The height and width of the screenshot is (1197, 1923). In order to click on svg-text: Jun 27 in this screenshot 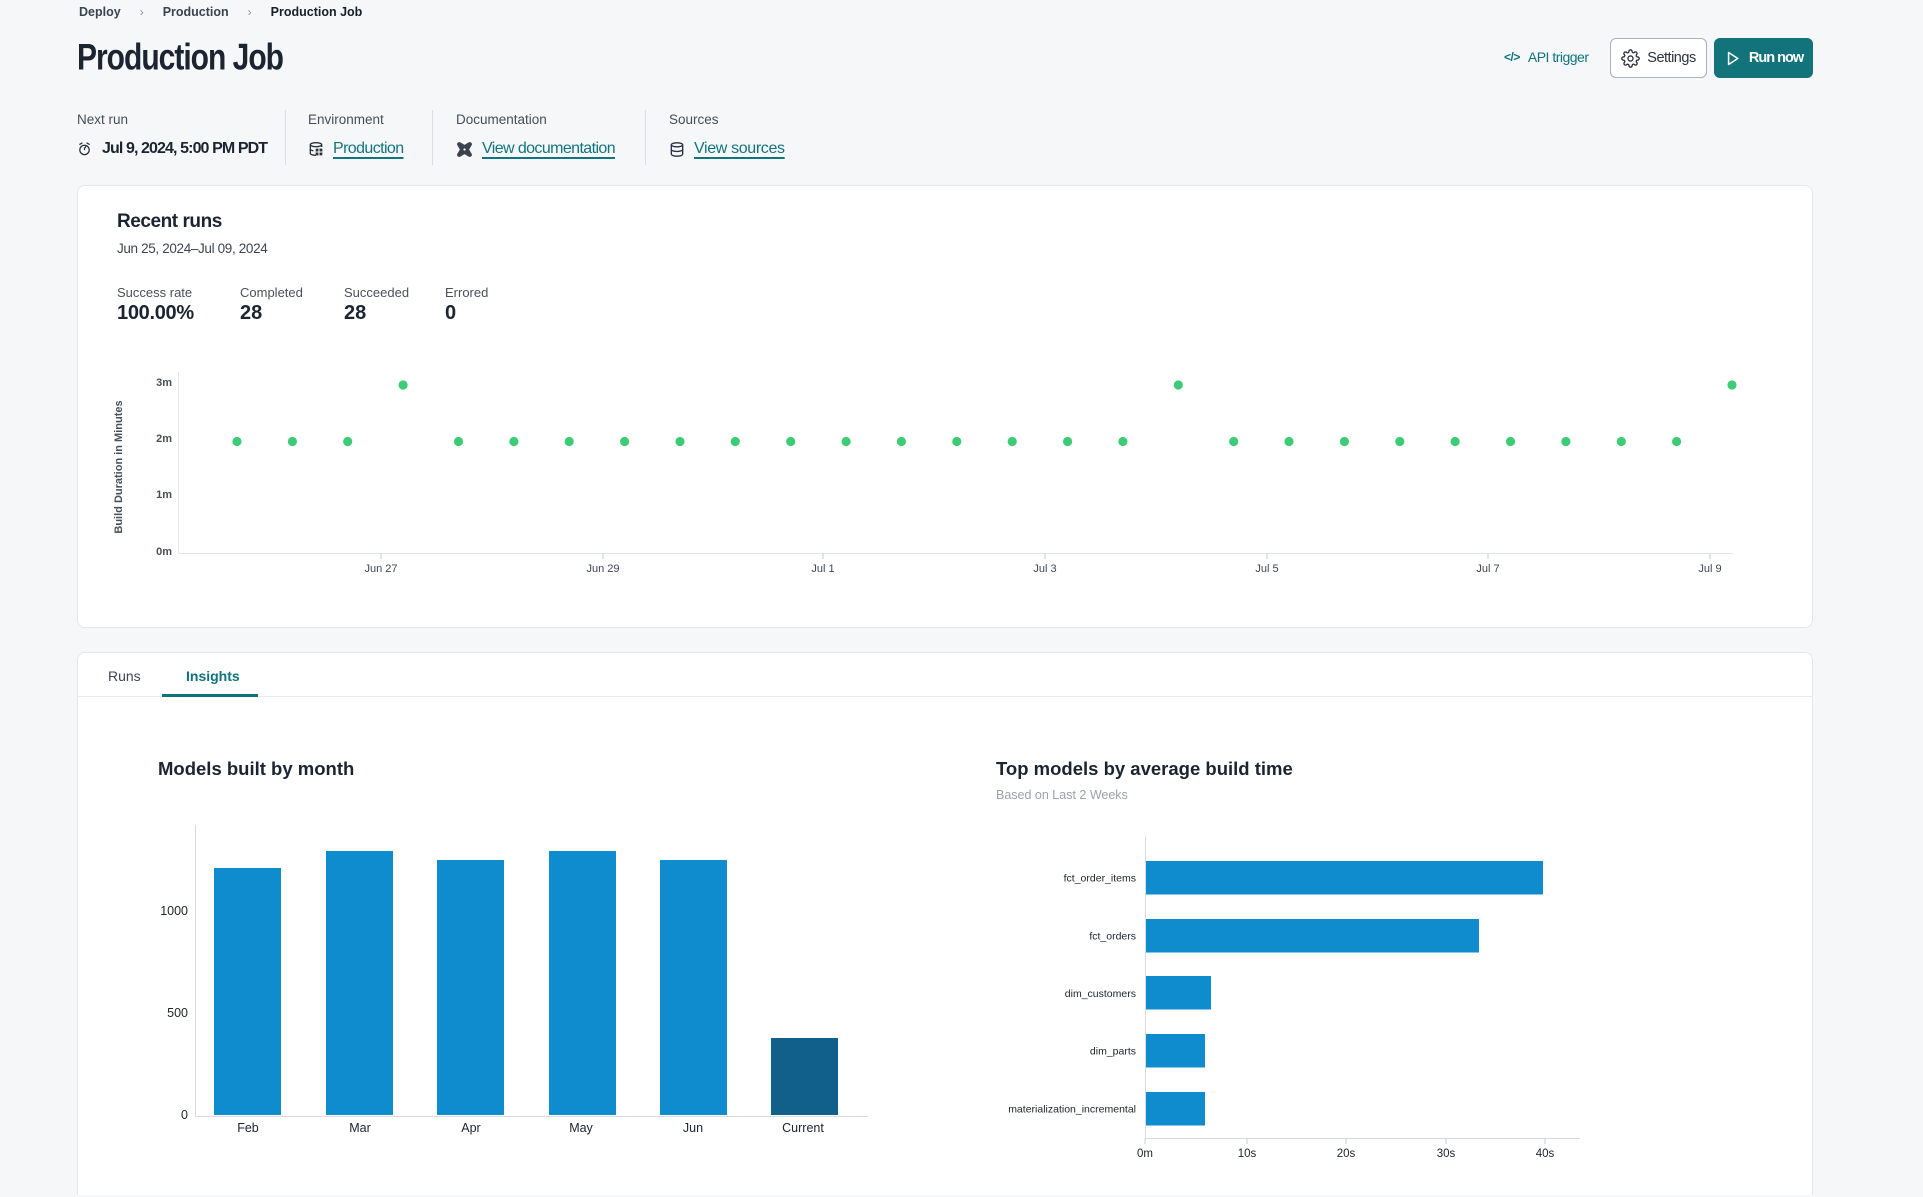, I will do `click(380, 569)`.